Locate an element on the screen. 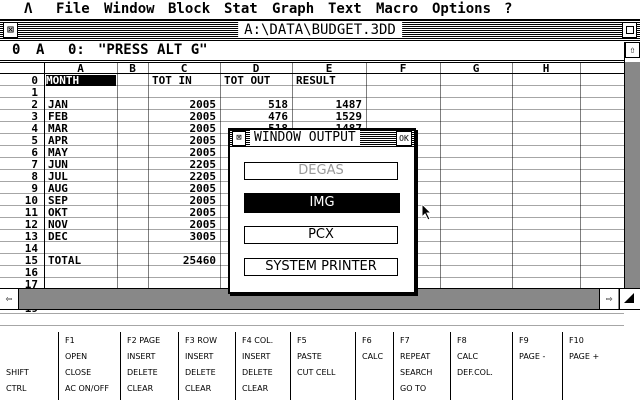 This screenshot has height=400, width=640. cell-result: 1529 is located at coordinates (327, 116).